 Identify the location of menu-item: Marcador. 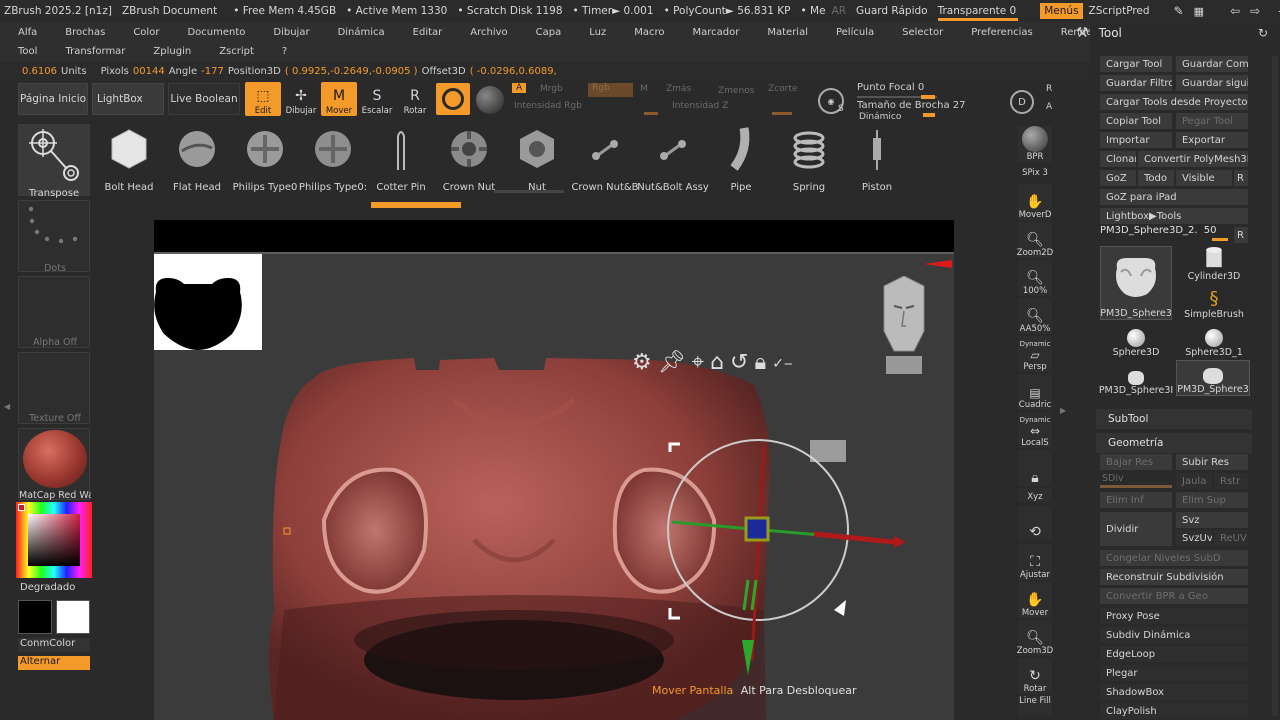
(711, 32).